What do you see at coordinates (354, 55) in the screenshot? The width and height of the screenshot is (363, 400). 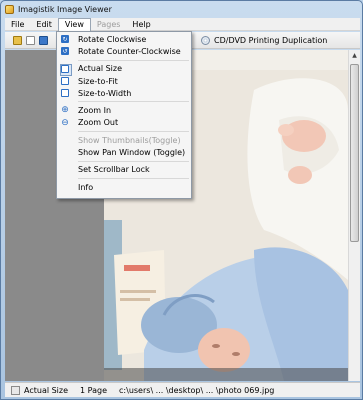 I see `scroll-up-icon: ▲` at bounding box center [354, 55].